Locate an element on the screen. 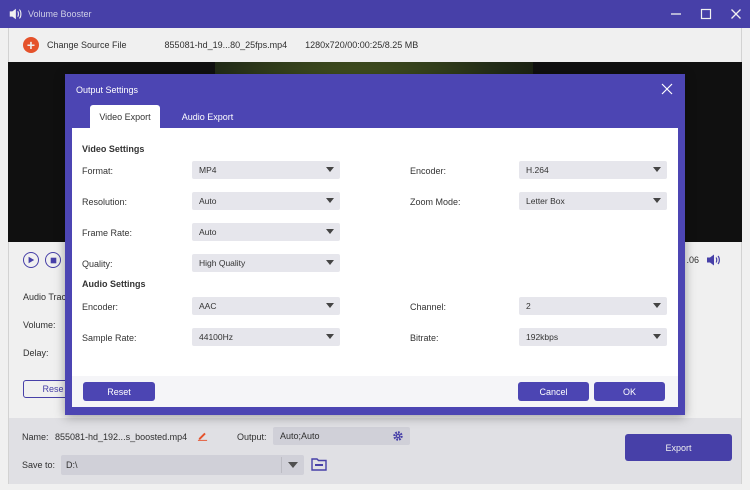 This screenshot has height=490, width=750. format-select: MP4 is located at coordinates (266, 170).